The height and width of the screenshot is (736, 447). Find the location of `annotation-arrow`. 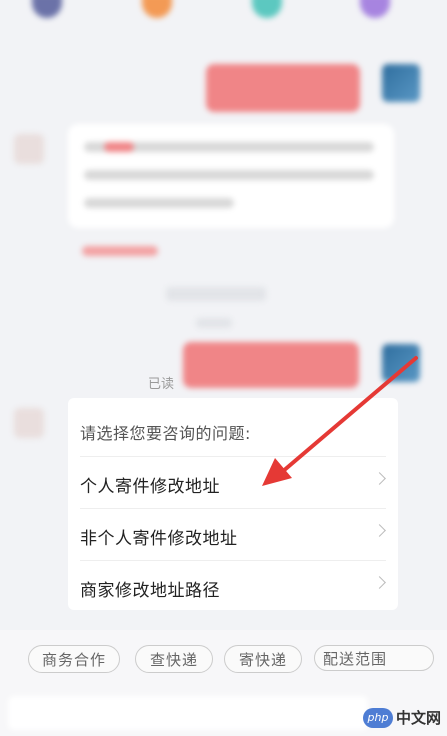

annotation-arrow is located at coordinates (340, 421).